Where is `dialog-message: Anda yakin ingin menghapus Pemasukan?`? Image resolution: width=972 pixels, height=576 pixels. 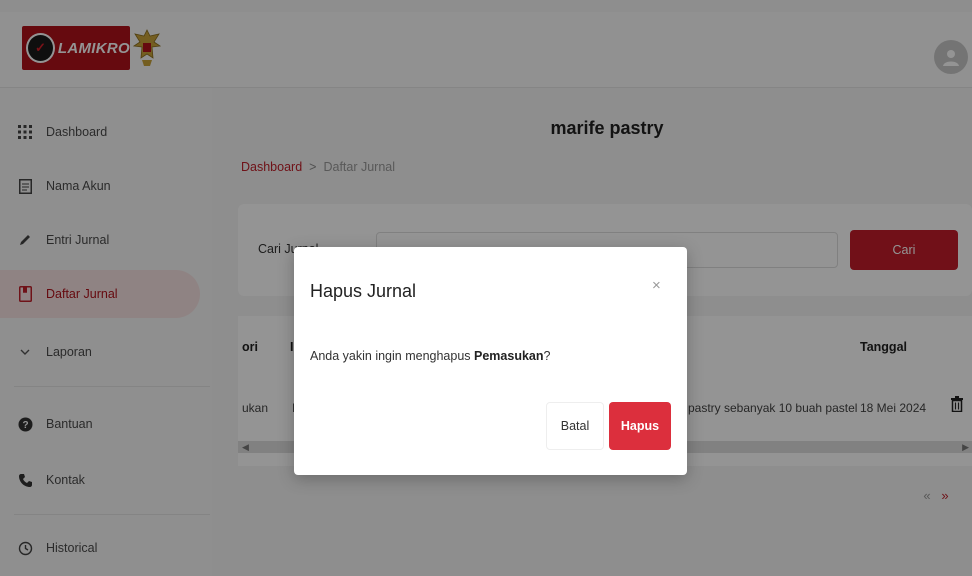
dialog-message: Anda yakin ingin menghapus Pemasukan? is located at coordinates (430, 356).